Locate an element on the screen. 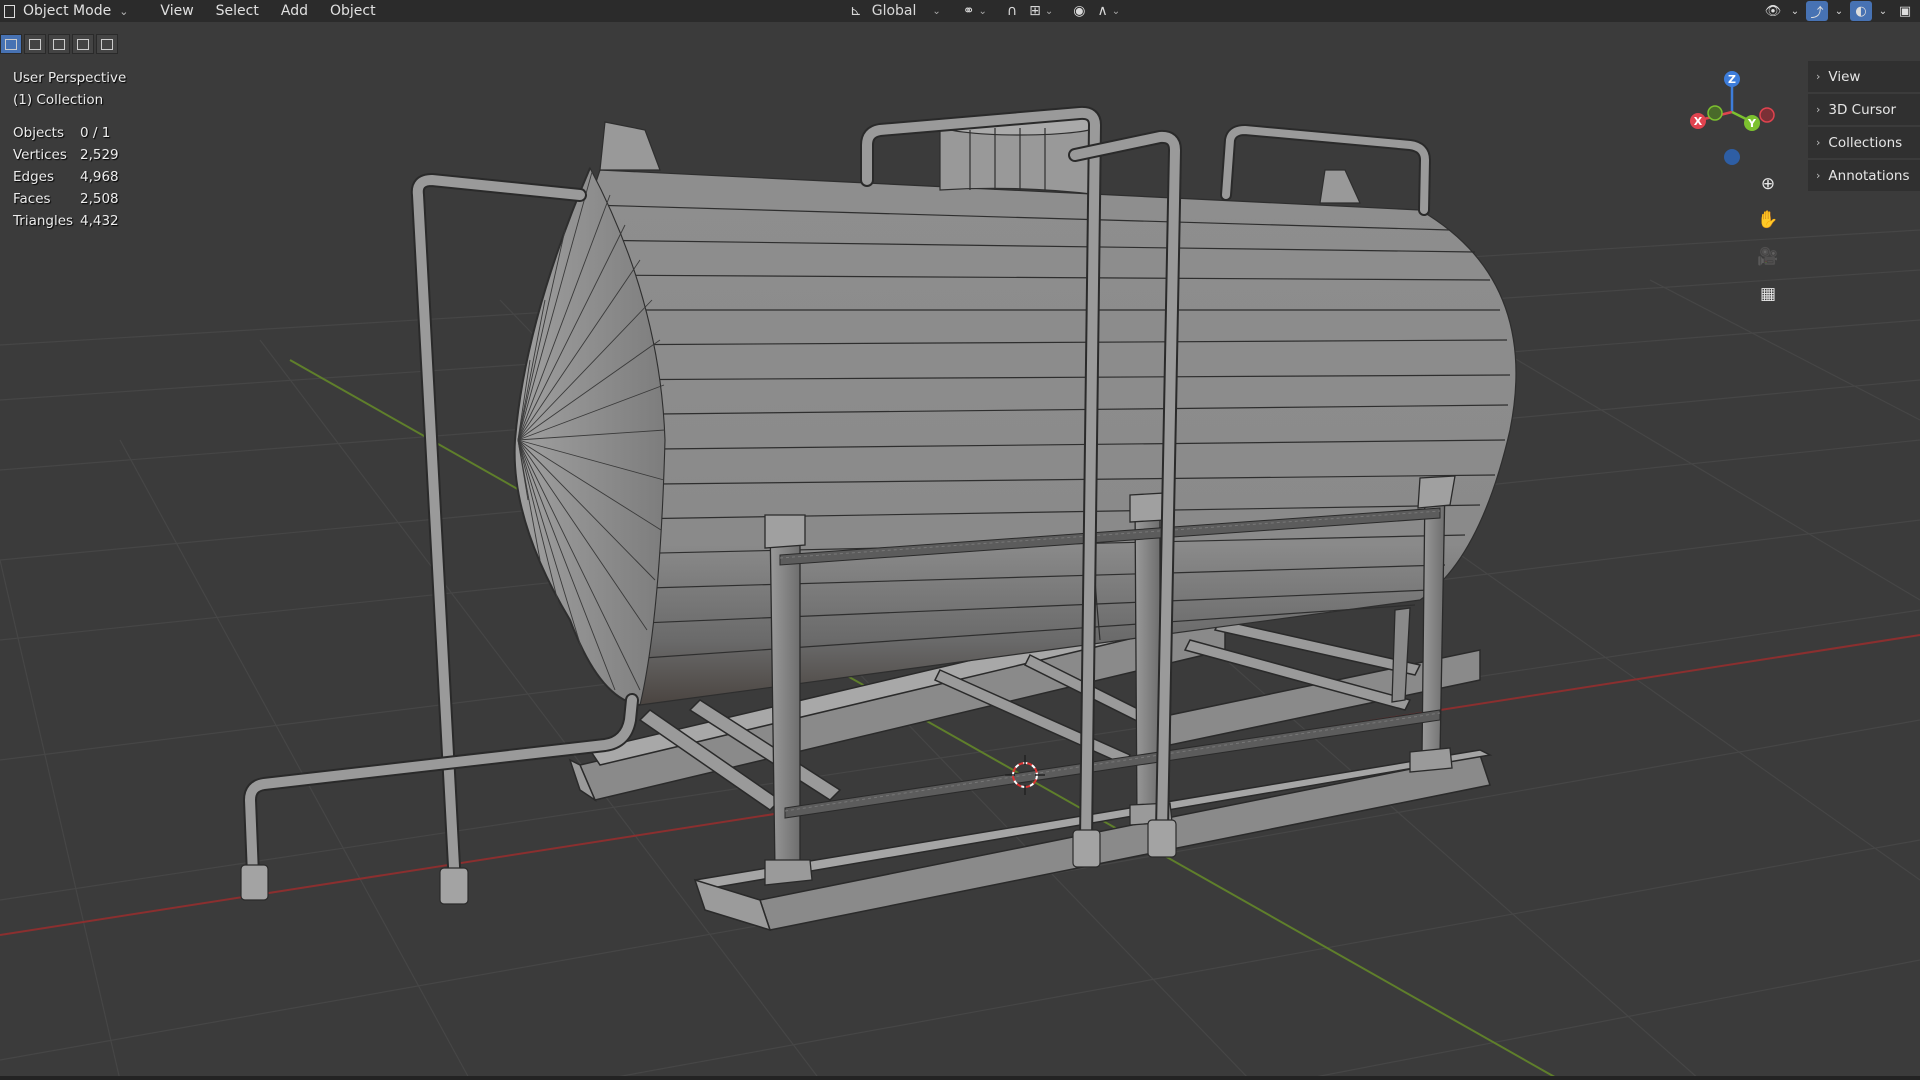  stat-row: Faces 2,508 is located at coordinates (66, 199).